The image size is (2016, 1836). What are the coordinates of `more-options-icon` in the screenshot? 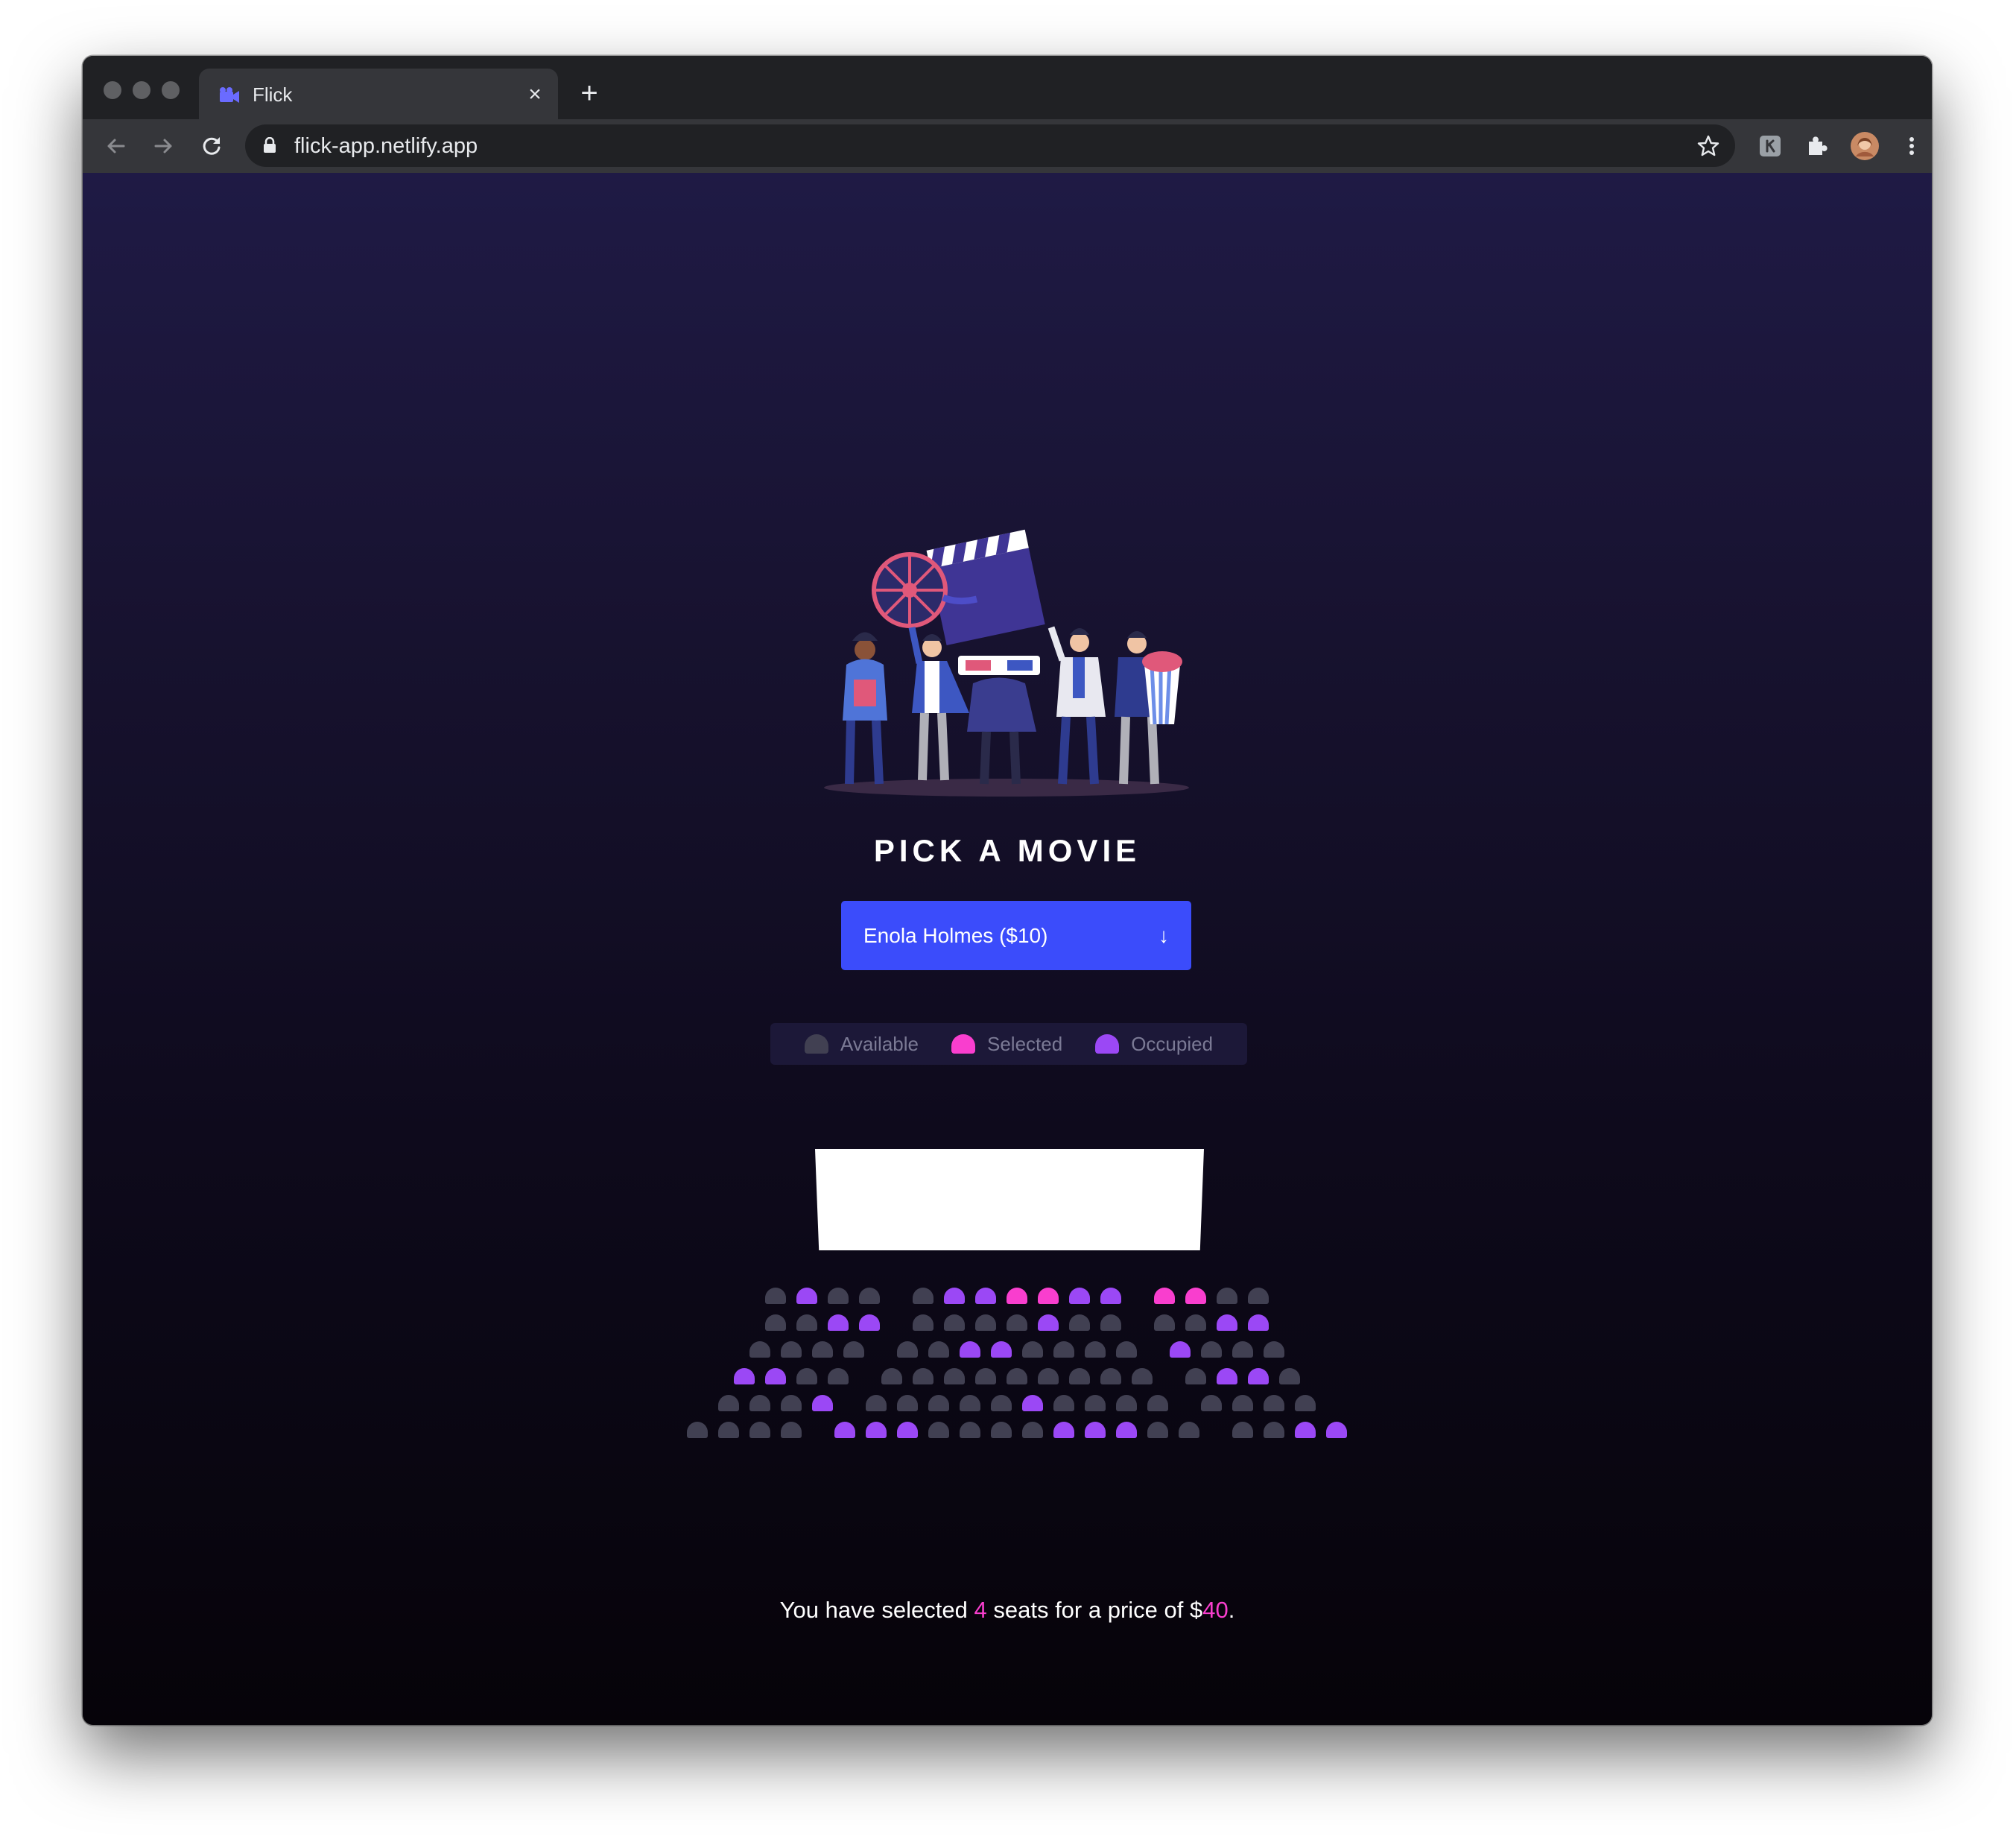 It's located at (1912, 146).